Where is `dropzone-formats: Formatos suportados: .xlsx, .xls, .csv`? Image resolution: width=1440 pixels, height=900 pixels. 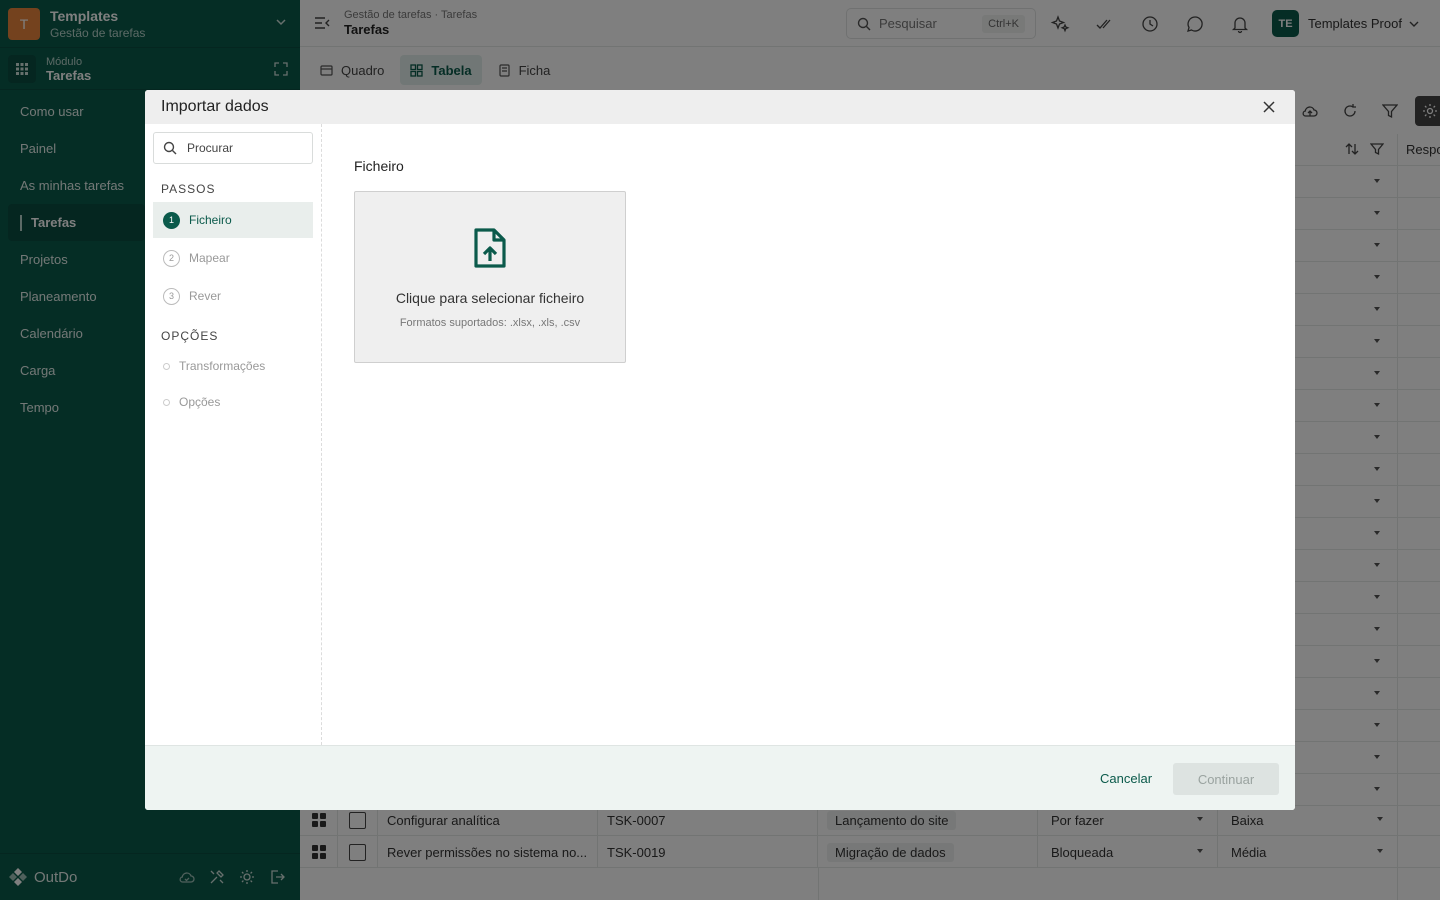
dropzone-formats: Formatos suportados: .xlsx, .xls, .csv is located at coordinates (490, 323).